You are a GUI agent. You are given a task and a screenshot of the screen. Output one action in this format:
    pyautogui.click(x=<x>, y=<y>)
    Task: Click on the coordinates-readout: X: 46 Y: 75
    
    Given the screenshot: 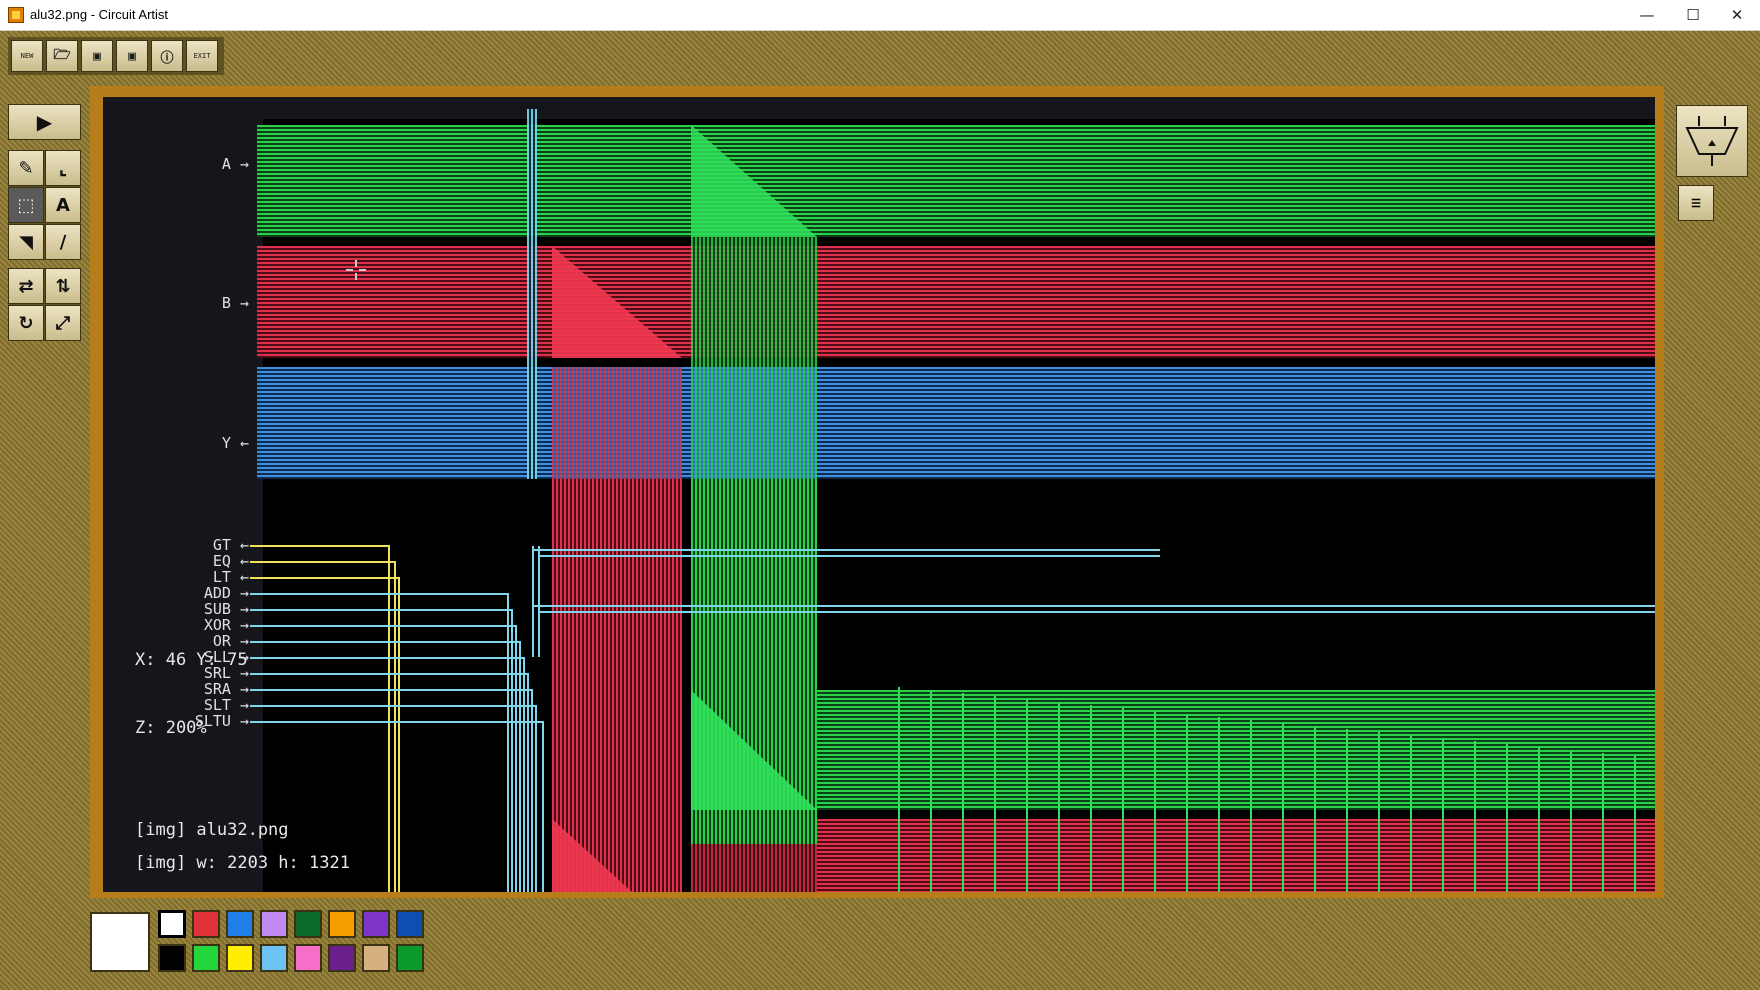 What is the action you would take?
    pyautogui.click(x=191, y=660)
    